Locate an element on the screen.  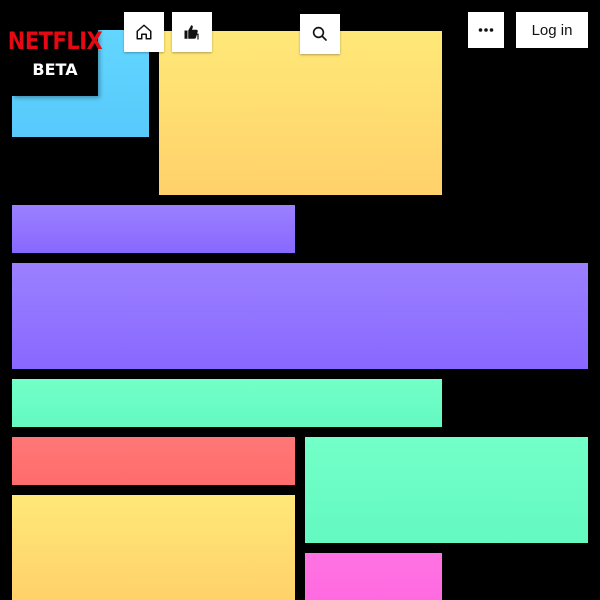
search-button is located at coordinates (320, 34).